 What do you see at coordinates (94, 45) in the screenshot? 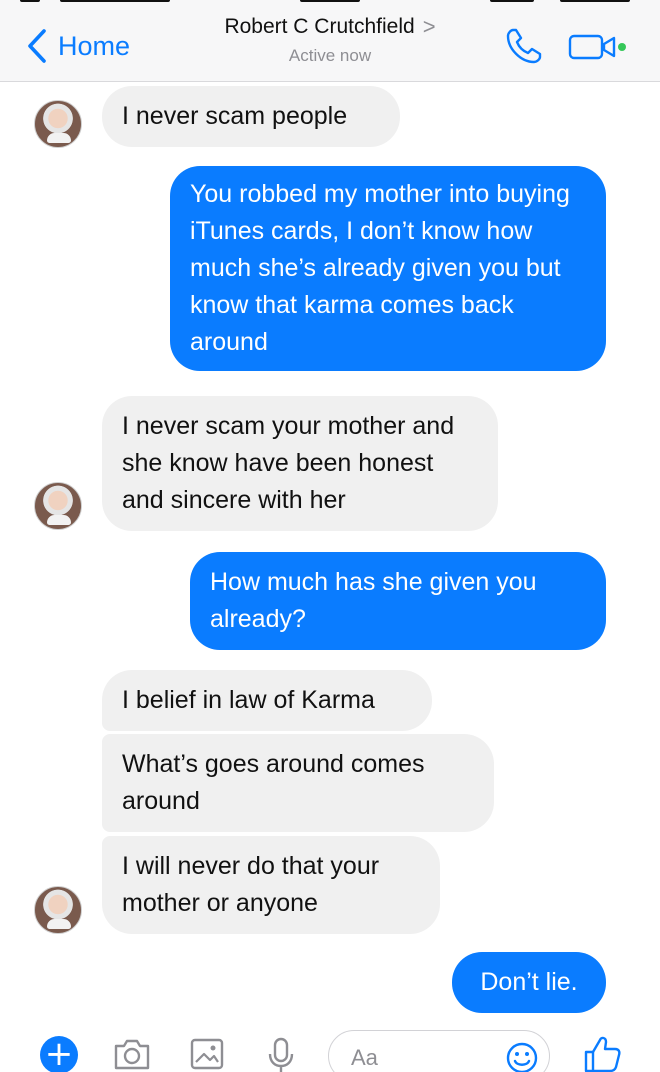
I see `back-label: Home` at bounding box center [94, 45].